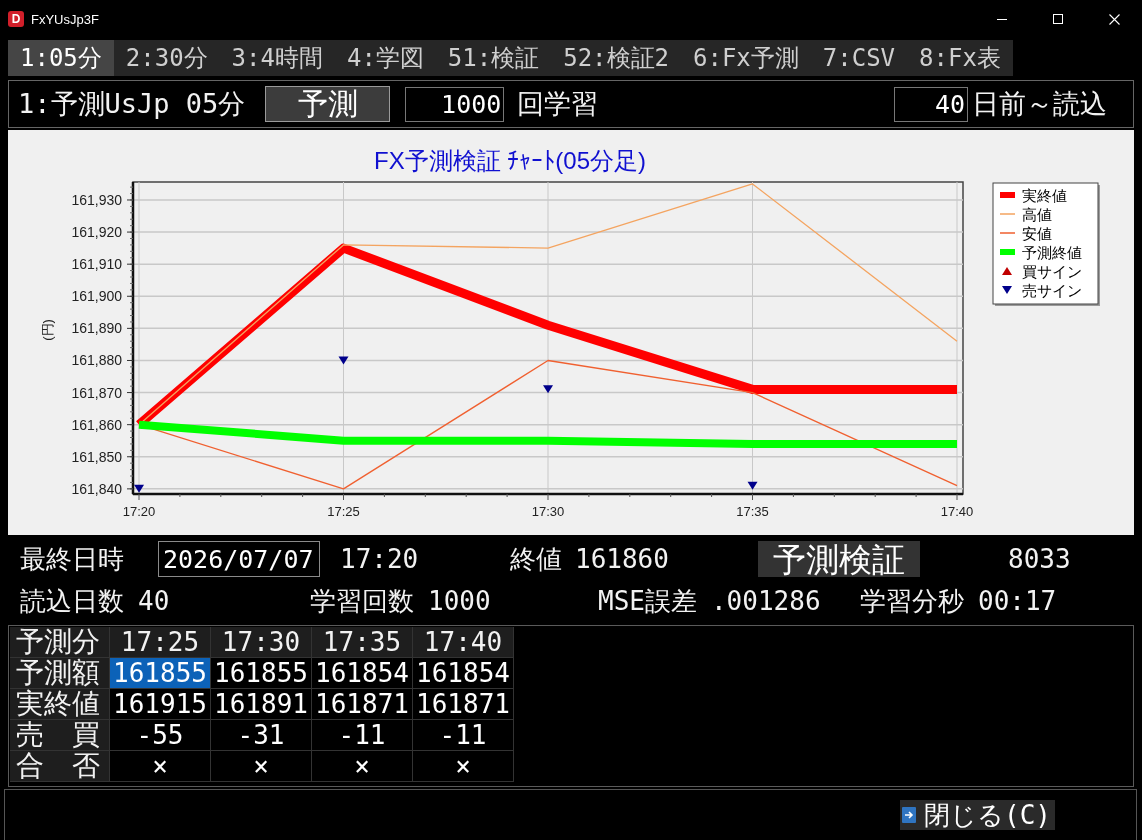 The image size is (1142, 840). I want to click on close-icon, so click(1114, 19).